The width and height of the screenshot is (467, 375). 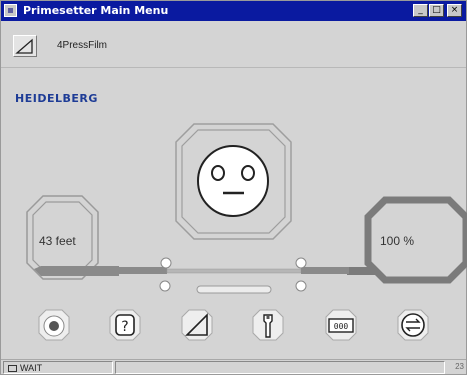 What do you see at coordinates (268, 325) in the screenshot?
I see `service-button` at bounding box center [268, 325].